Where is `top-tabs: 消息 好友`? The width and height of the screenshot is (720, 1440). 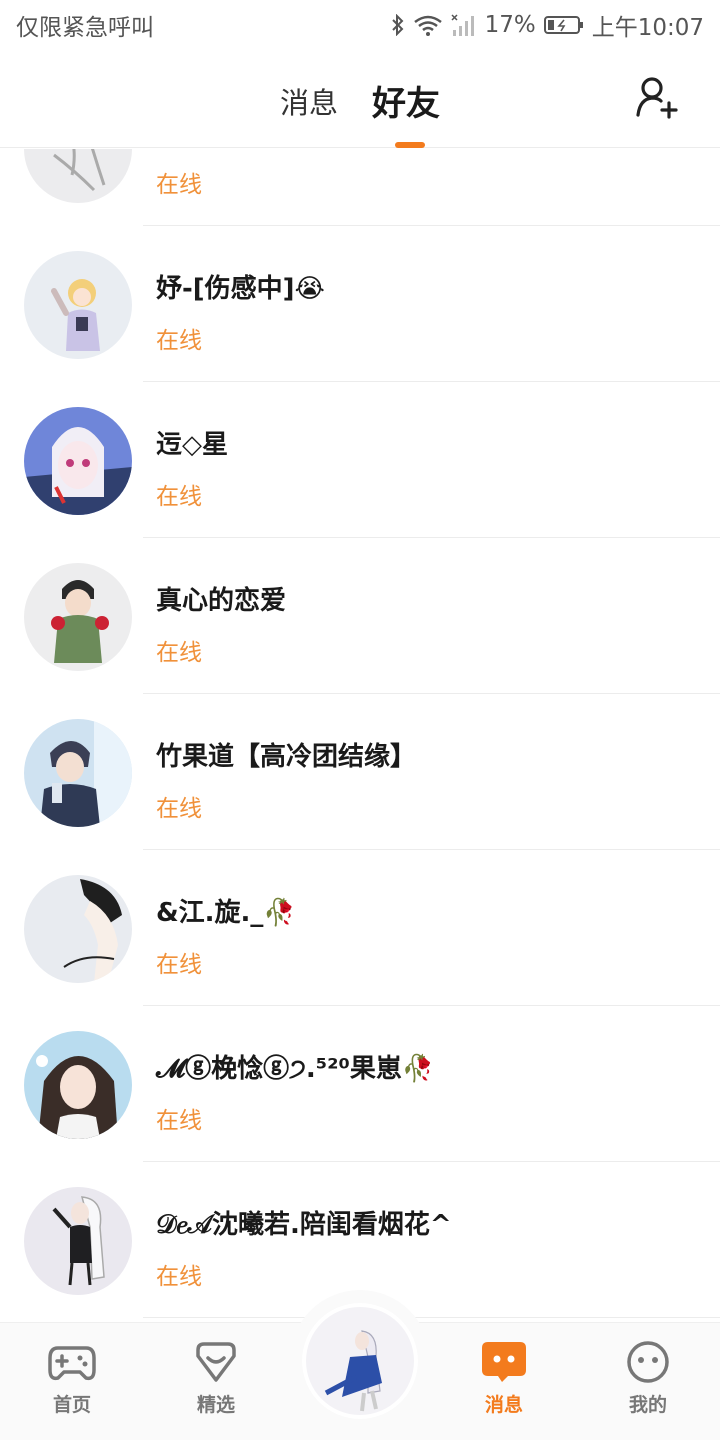
top-tabs: 消息 好友 is located at coordinates (360, 104).